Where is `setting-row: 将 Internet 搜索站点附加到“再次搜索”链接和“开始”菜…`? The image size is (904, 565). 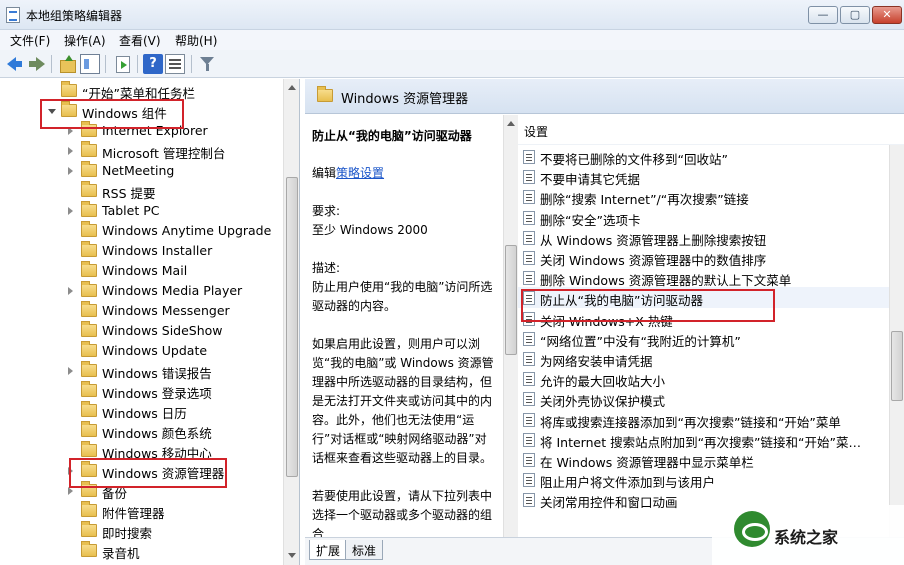 setting-row: 将 Internet 搜索站点附加到“再次搜索”链接和“开始”菜… is located at coordinates (711, 439).